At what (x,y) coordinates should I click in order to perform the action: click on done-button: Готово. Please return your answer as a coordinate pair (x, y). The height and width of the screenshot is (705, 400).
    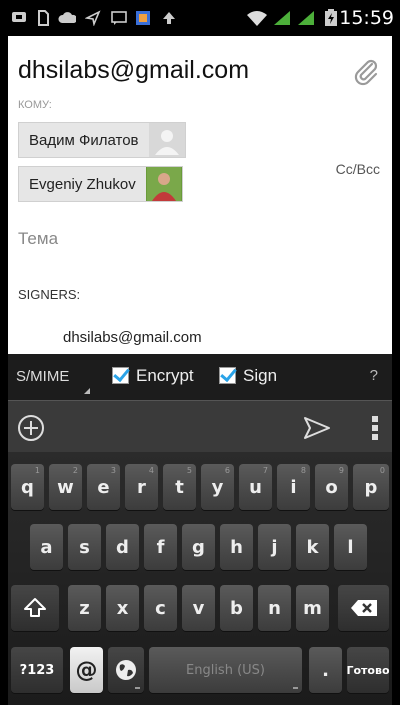
    Looking at the image, I should click on (368, 670).